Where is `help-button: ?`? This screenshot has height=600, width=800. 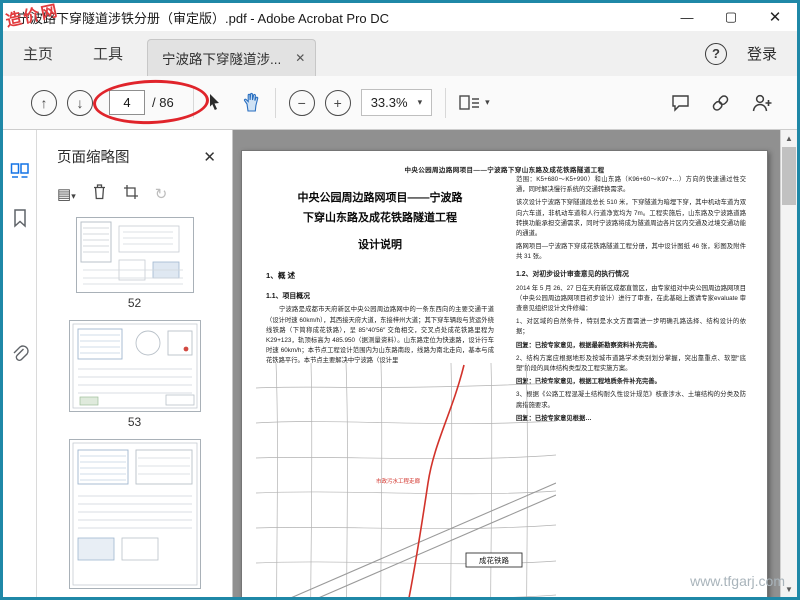 help-button: ? is located at coordinates (715, 53).